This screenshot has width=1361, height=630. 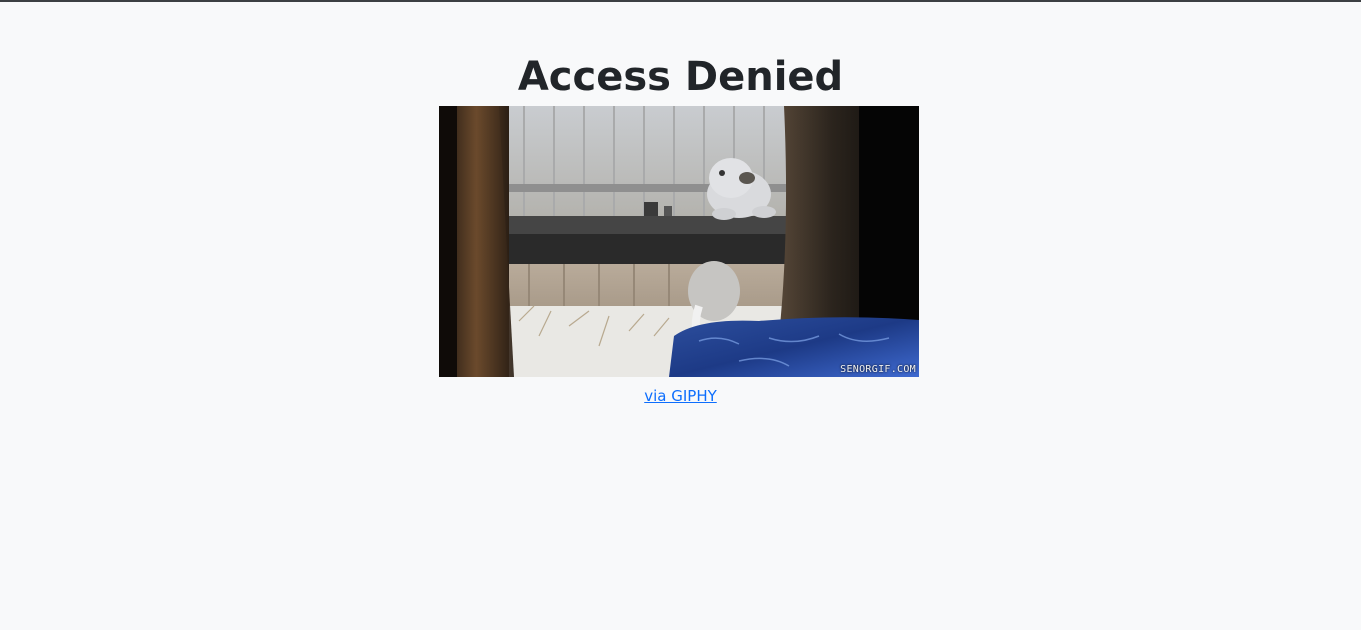 I want to click on top-border, so click(x=680, y=1).